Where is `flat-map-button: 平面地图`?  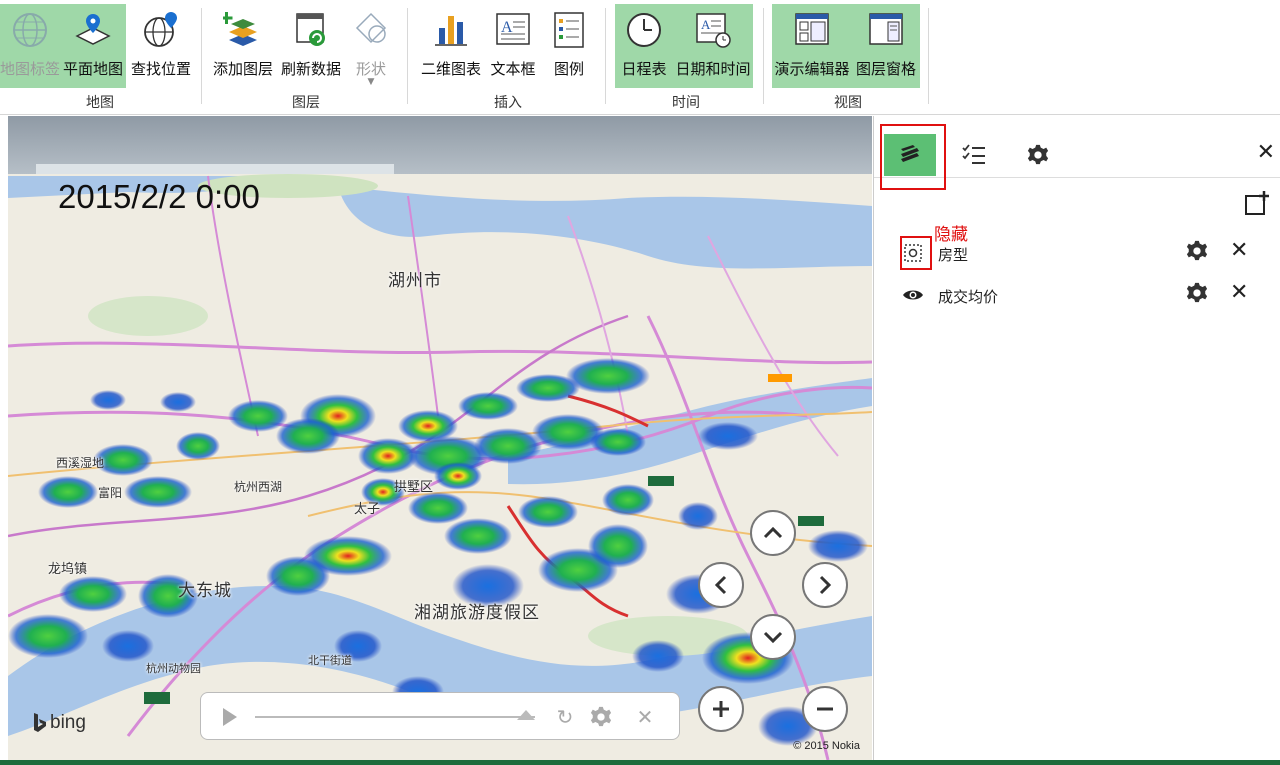 flat-map-button: 平面地图 is located at coordinates (93, 46).